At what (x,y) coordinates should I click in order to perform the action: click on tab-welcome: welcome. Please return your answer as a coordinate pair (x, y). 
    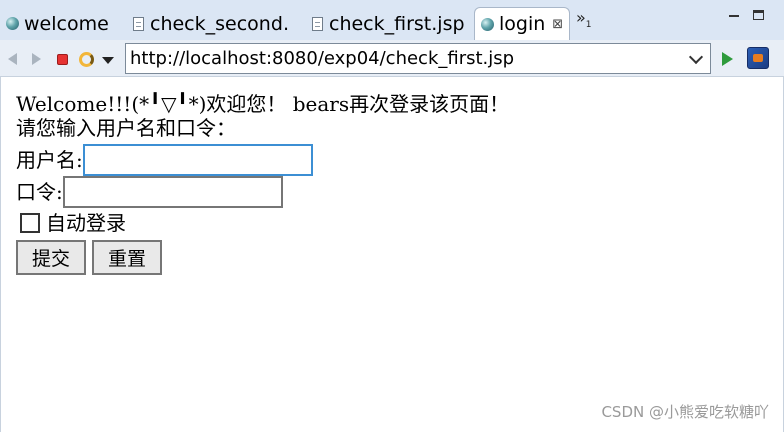
    Looking at the image, I should click on (65, 23).